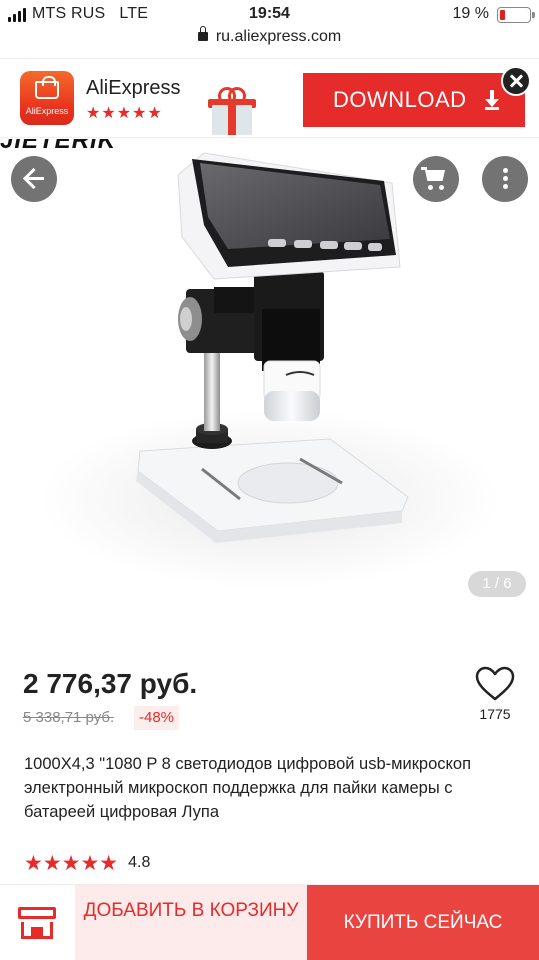 The image size is (539, 960). I want to click on close-banner-button, so click(516, 81).